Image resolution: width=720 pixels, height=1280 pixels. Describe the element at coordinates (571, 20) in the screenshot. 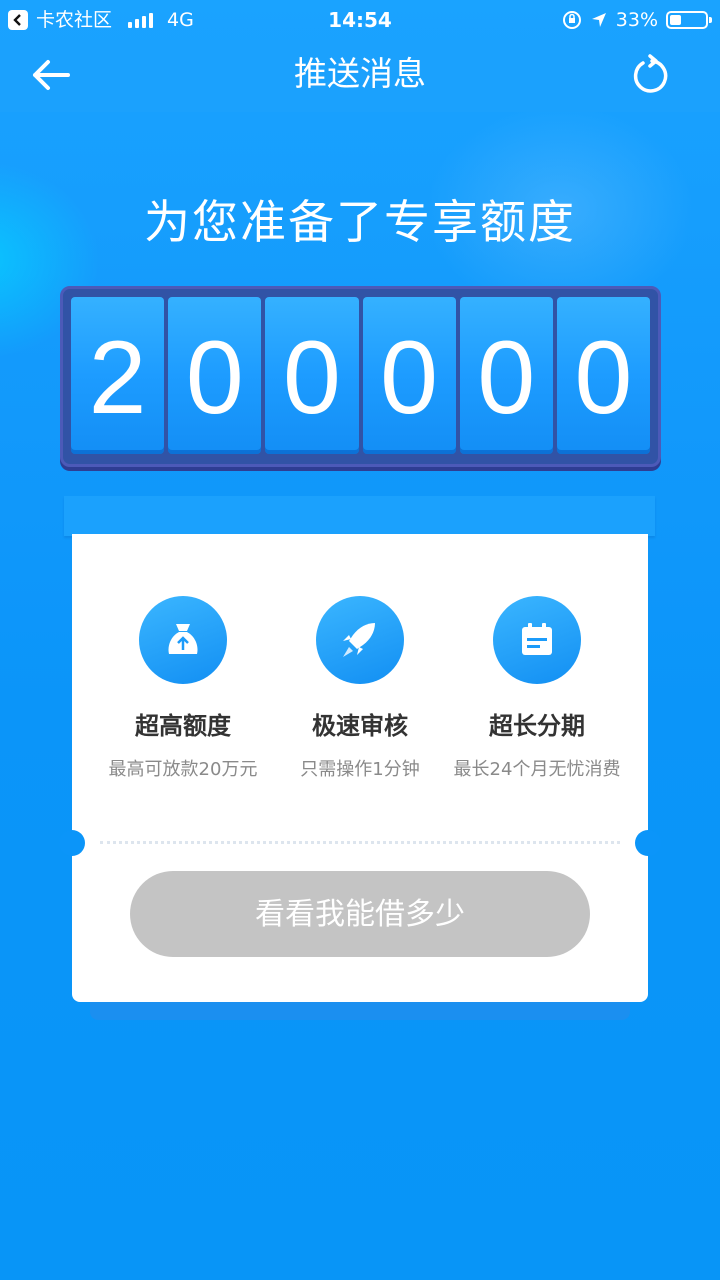

I see `orientation-lock-icon` at that location.